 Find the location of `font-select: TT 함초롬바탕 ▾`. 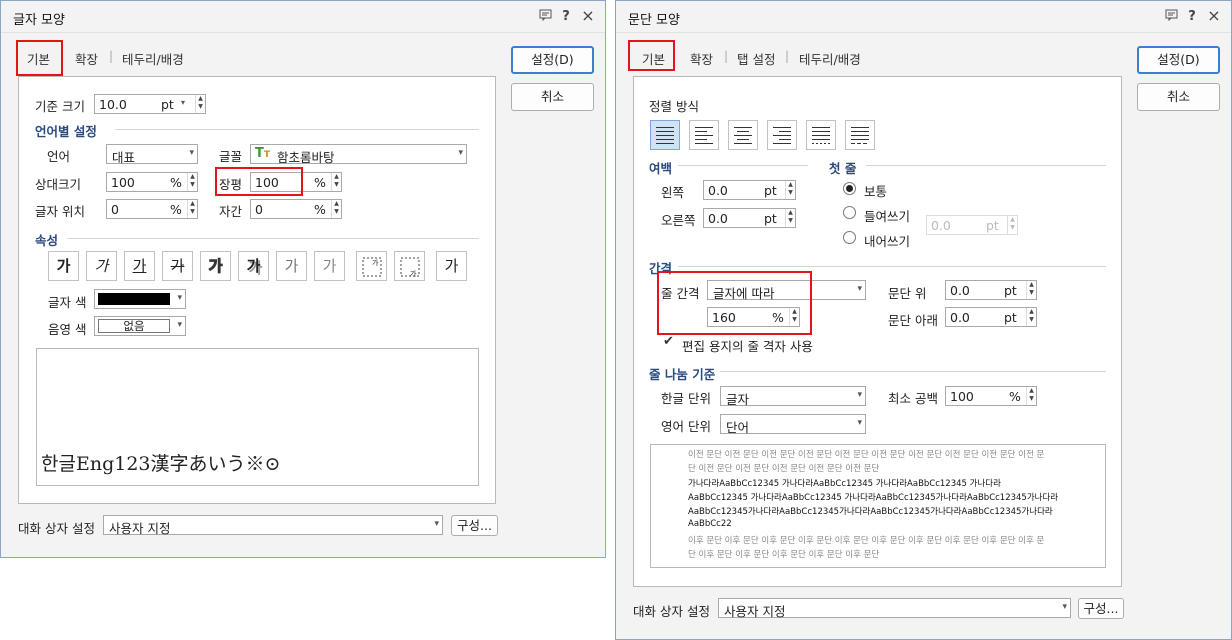

font-select: TT 함초롬바탕 ▾ is located at coordinates (358, 154).